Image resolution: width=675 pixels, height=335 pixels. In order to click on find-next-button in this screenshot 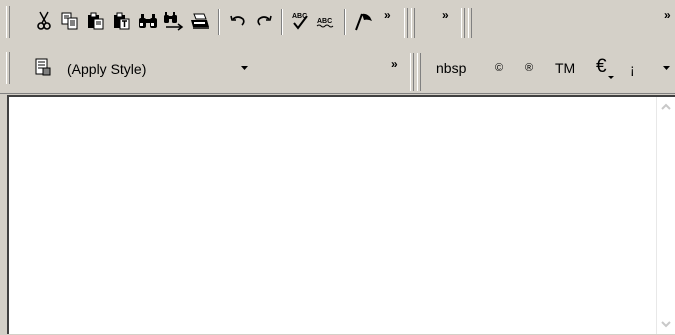, I will do `click(174, 21)`.